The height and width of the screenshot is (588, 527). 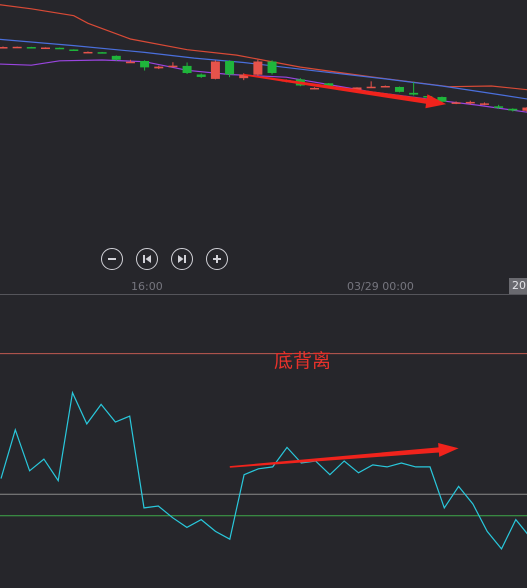 What do you see at coordinates (147, 286) in the screenshot?
I see `x-tick-label: 16:00` at bounding box center [147, 286].